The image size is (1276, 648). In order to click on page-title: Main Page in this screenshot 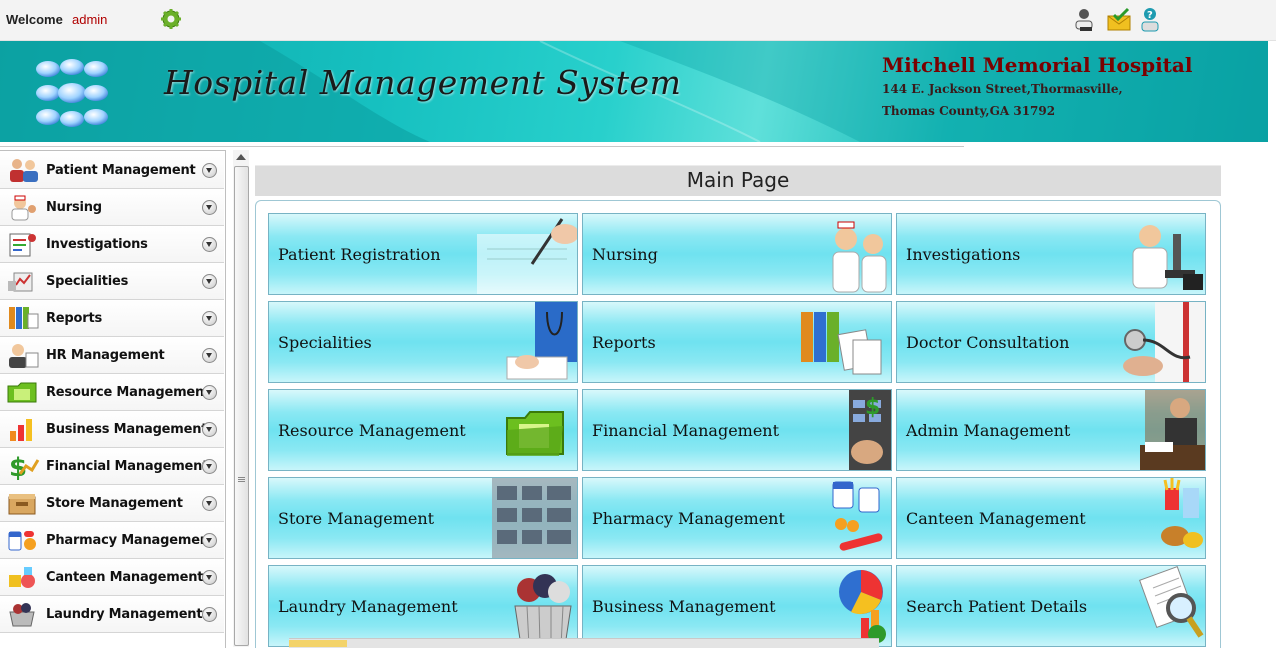, I will do `click(738, 180)`.